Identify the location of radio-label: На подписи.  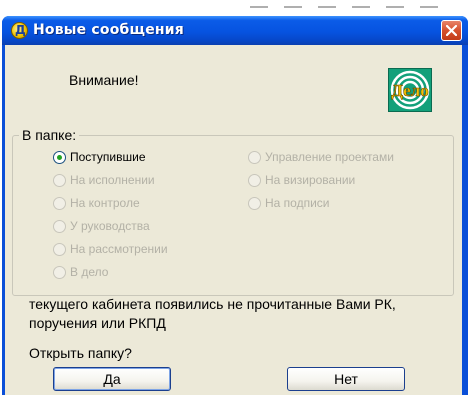
(297, 203).